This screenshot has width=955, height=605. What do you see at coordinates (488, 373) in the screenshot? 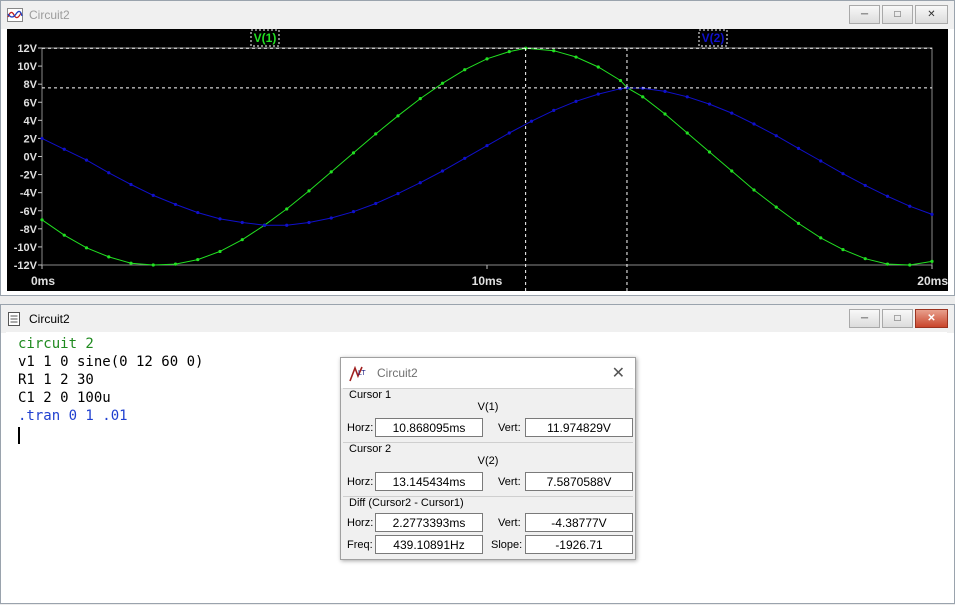
I see `cursor-dialog-titlebar: LT Circuit2 ✕` at bounding box center [488, 373].